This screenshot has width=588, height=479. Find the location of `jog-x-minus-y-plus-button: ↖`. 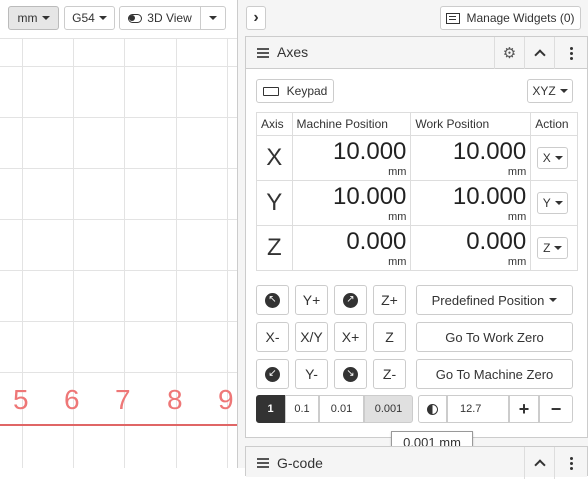

jog-x-minus-y-plus-button: ↖ is located at coordinates (272, 300).